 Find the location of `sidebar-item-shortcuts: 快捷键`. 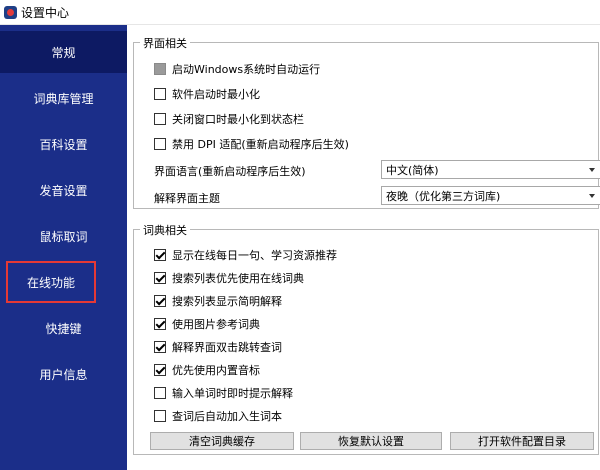

sidebar-item-shortcuts: 快捷键 is located at coordinates (63, 328).